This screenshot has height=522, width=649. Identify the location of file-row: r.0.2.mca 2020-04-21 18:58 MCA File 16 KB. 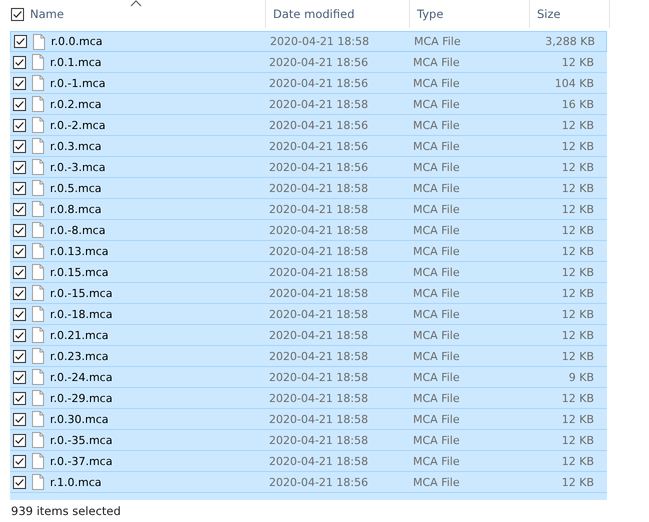
(308, 104).